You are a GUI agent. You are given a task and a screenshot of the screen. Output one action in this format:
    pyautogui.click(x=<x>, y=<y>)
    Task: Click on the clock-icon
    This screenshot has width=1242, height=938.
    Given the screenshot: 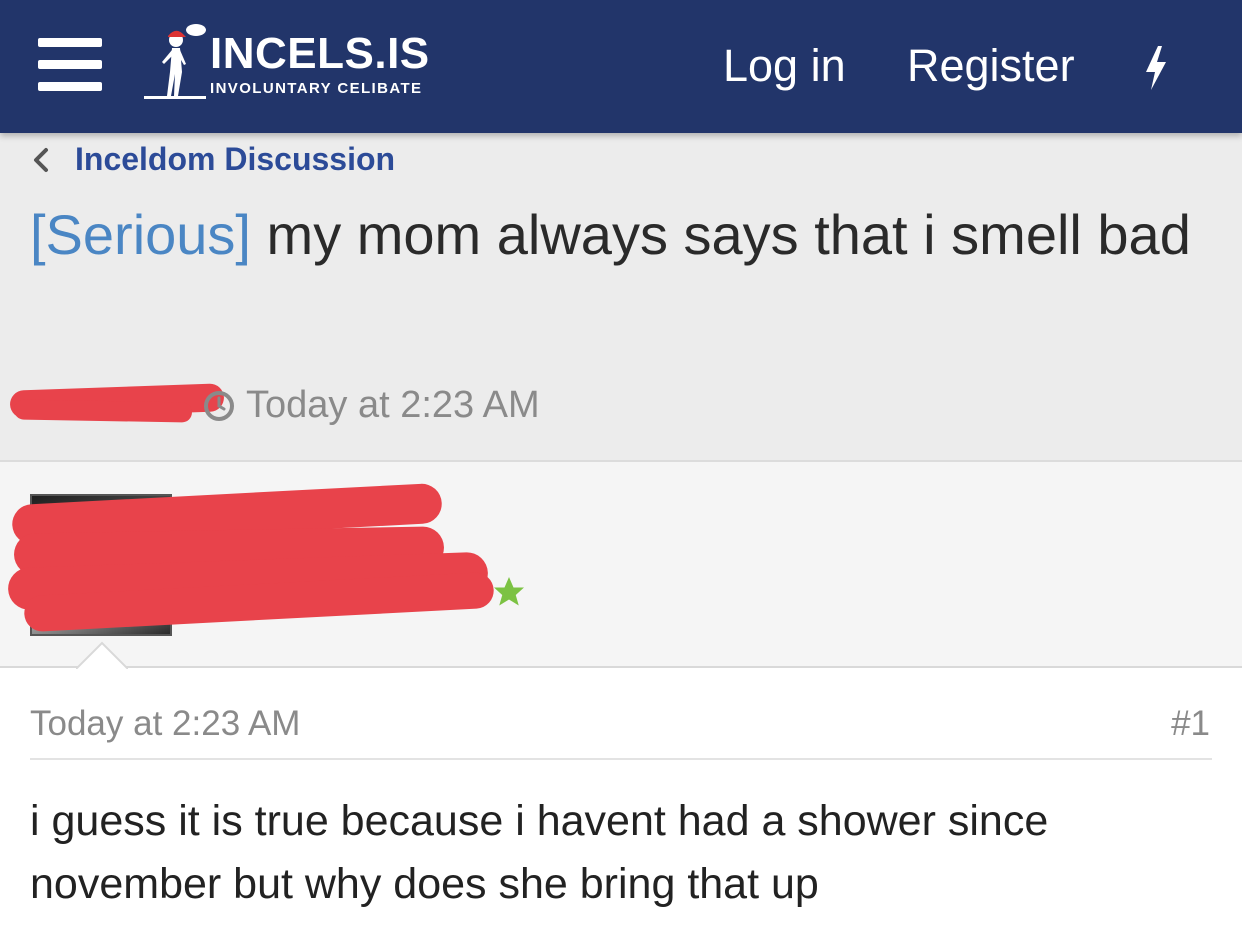 What is the action you would take?
    pyautogui.click(x=219, y=406)
    